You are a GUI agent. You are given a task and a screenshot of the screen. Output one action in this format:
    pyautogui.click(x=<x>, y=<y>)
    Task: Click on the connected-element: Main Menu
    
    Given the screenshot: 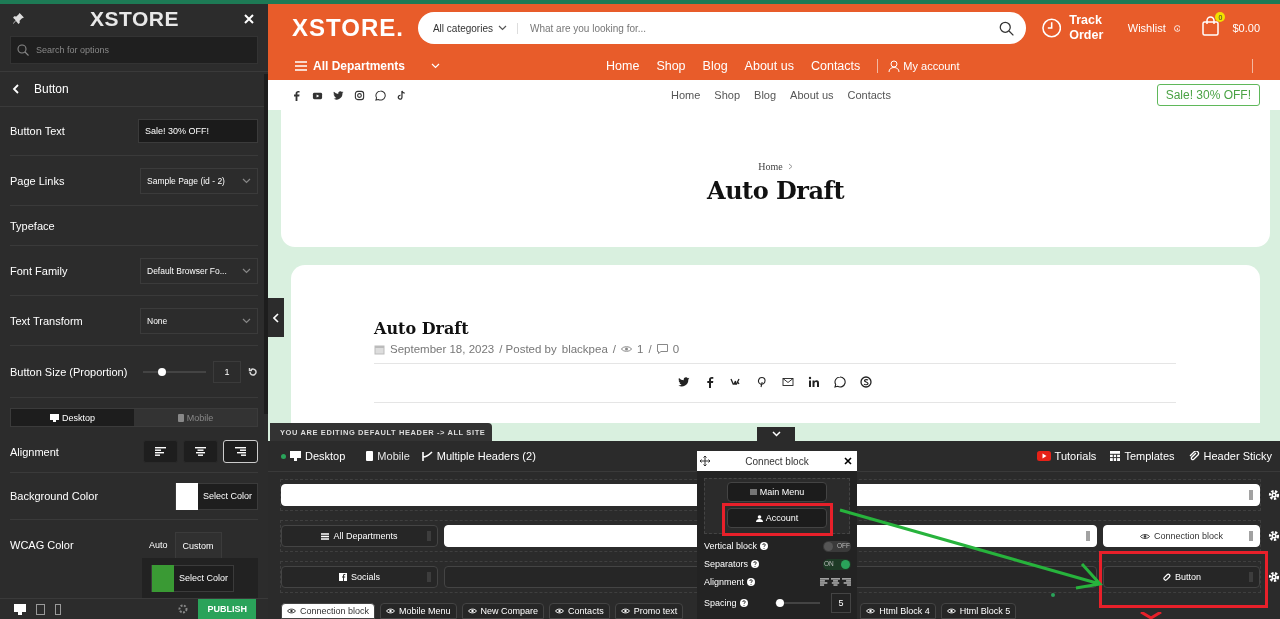 What is the action you would take?
    pyautogui.click(x=777, y=492)
    